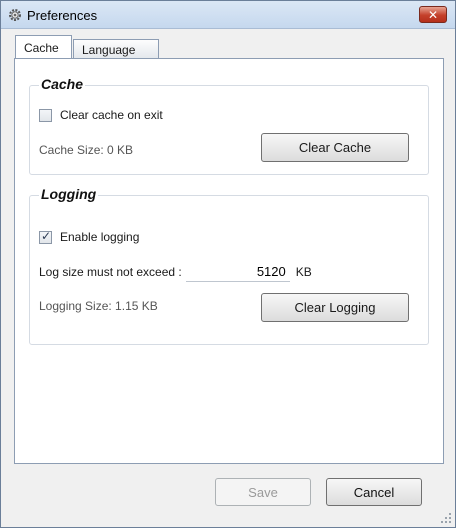 This screenshot has height=528, width=456. Describe the element at coordinates (62, 15) in the screenshot. I see `window-title: Preferences` at that location.